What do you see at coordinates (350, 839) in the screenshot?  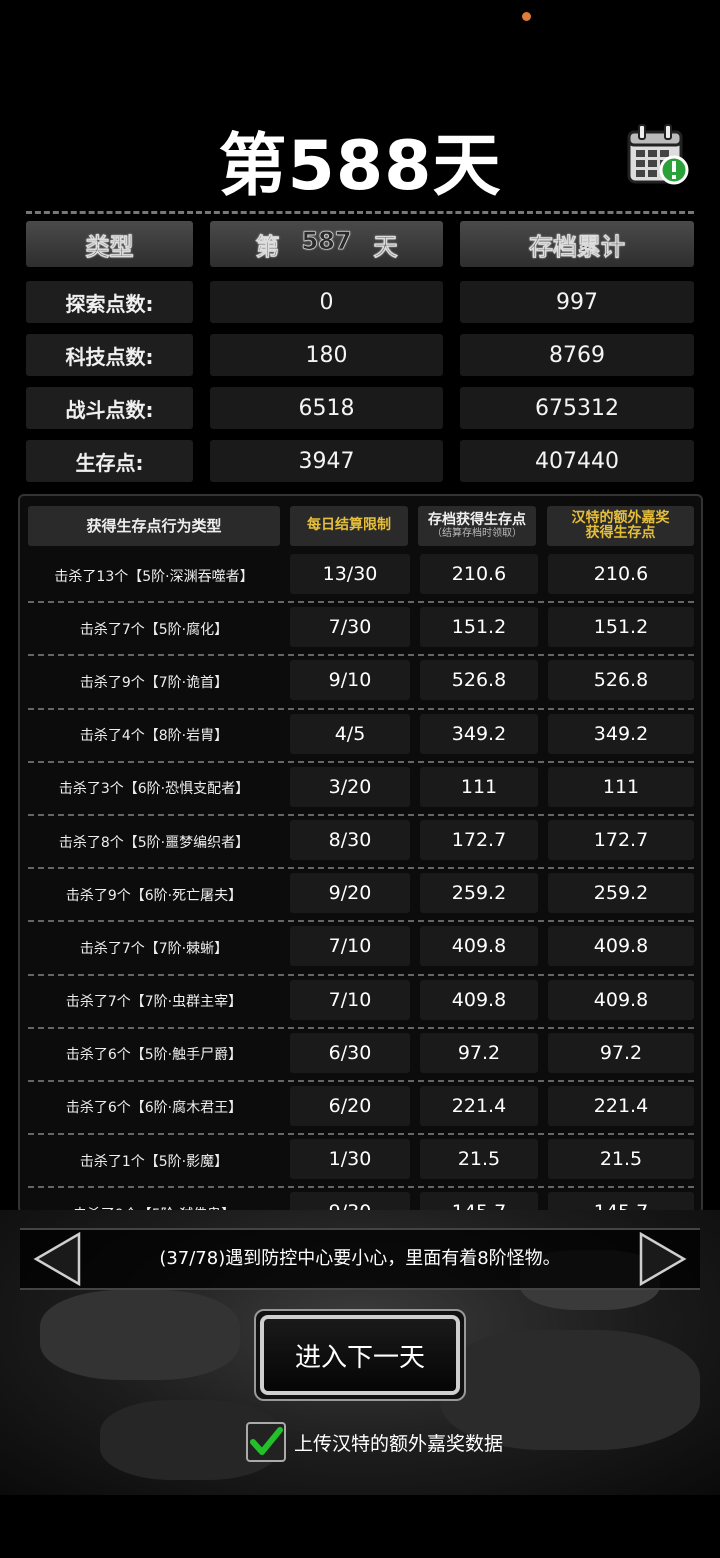 I see `detail-row-limit: 8/30` at bounding box center [350, 839].